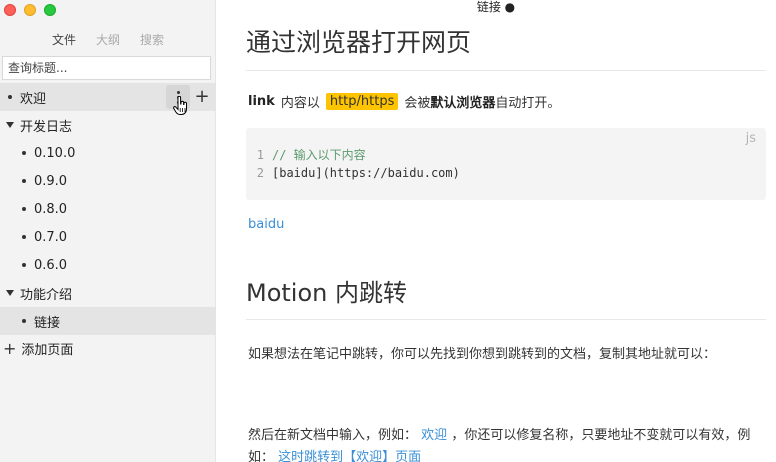 The height and width of the screenshot is (462, 776). Describe the element at coordinates (64, 39) in the screenshot. I see `tab-files: 文件` at that location.